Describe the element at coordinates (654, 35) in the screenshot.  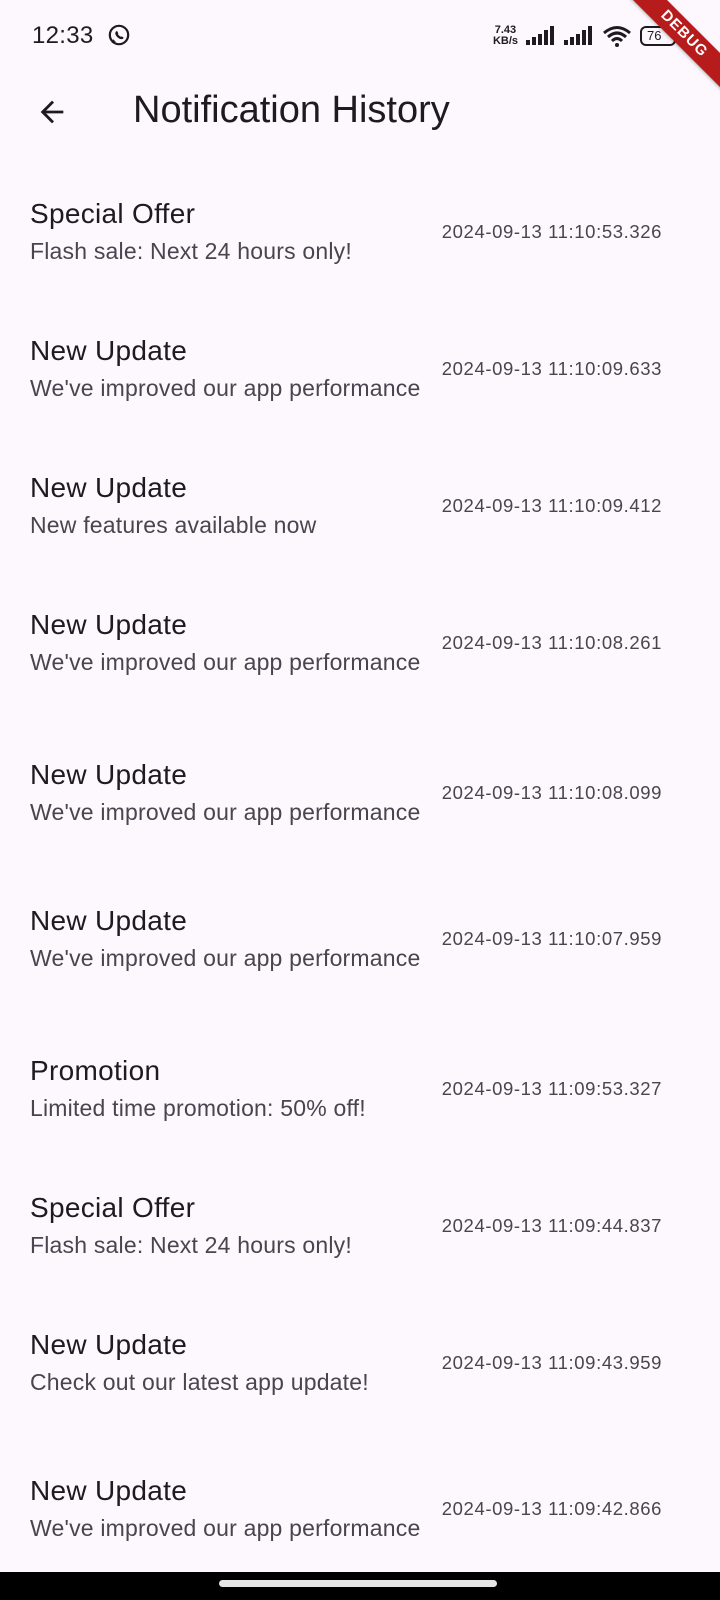
I see `battery-level: 76` at that location.